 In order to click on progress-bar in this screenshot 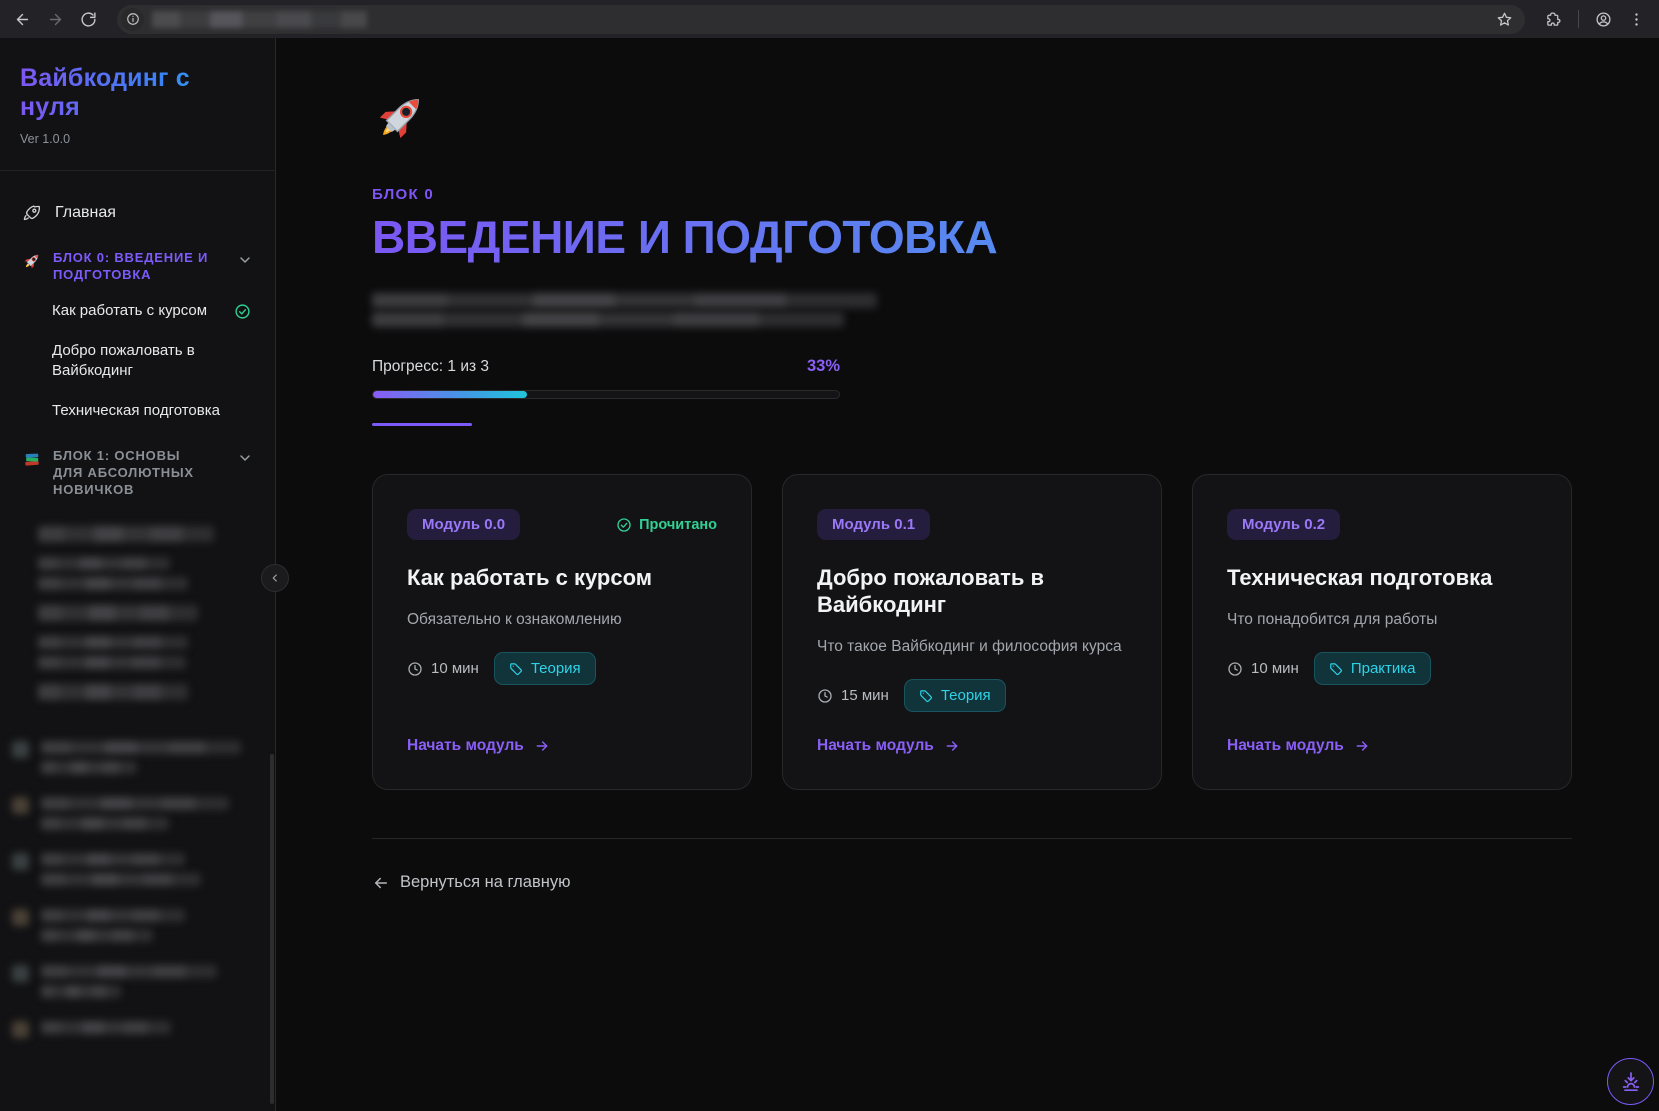, I will do `click(606, 394)`.